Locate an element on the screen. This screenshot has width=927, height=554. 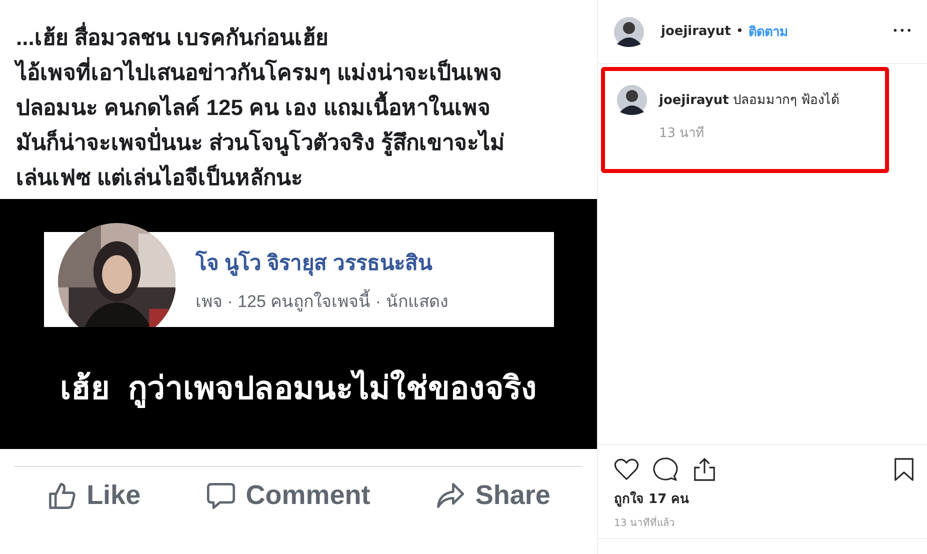
banner-text: เฮ้ย กูว่าเพจปลอมนะไม่ใช่ของจริง is located at coordinates (298, 389).